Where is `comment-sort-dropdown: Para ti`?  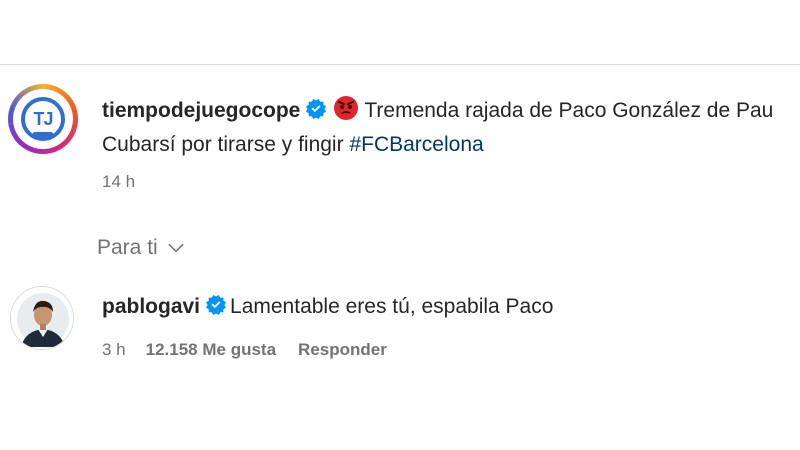 comment-sort-dropdown: Para ti is located at coordinates (141, 248).